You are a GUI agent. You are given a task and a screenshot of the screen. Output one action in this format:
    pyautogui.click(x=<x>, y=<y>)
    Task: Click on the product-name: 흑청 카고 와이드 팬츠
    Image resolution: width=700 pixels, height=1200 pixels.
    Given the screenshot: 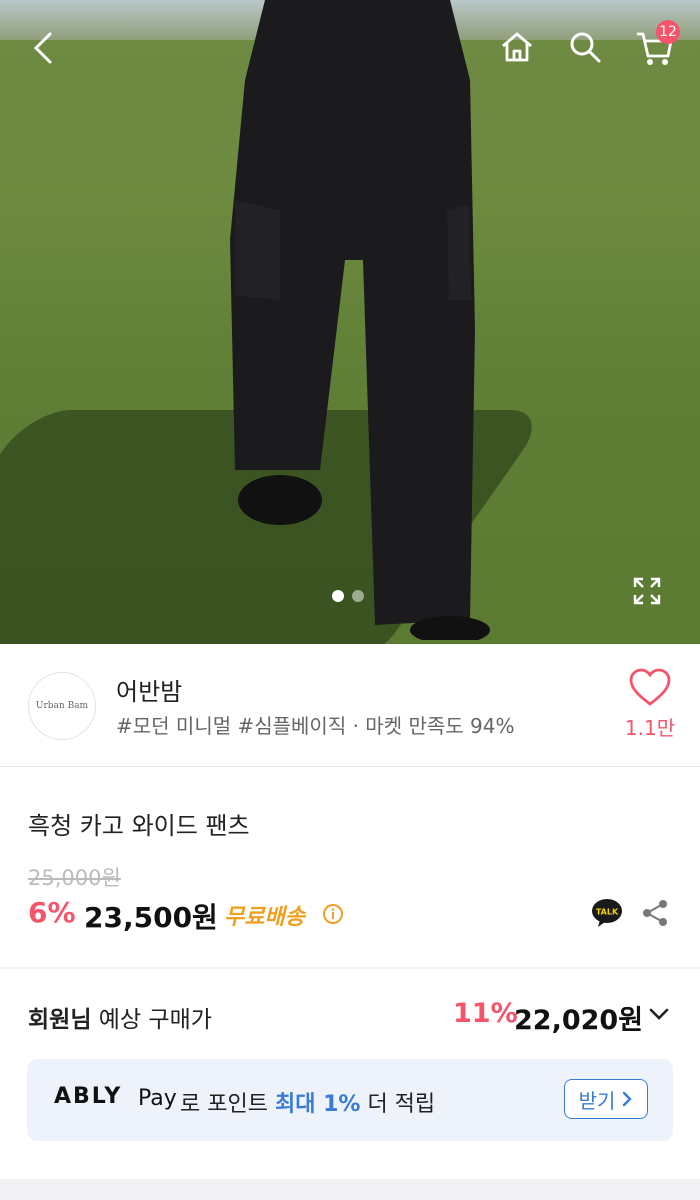 What is the action you would take?
    pyautogui.click(x=139, y=826)
    